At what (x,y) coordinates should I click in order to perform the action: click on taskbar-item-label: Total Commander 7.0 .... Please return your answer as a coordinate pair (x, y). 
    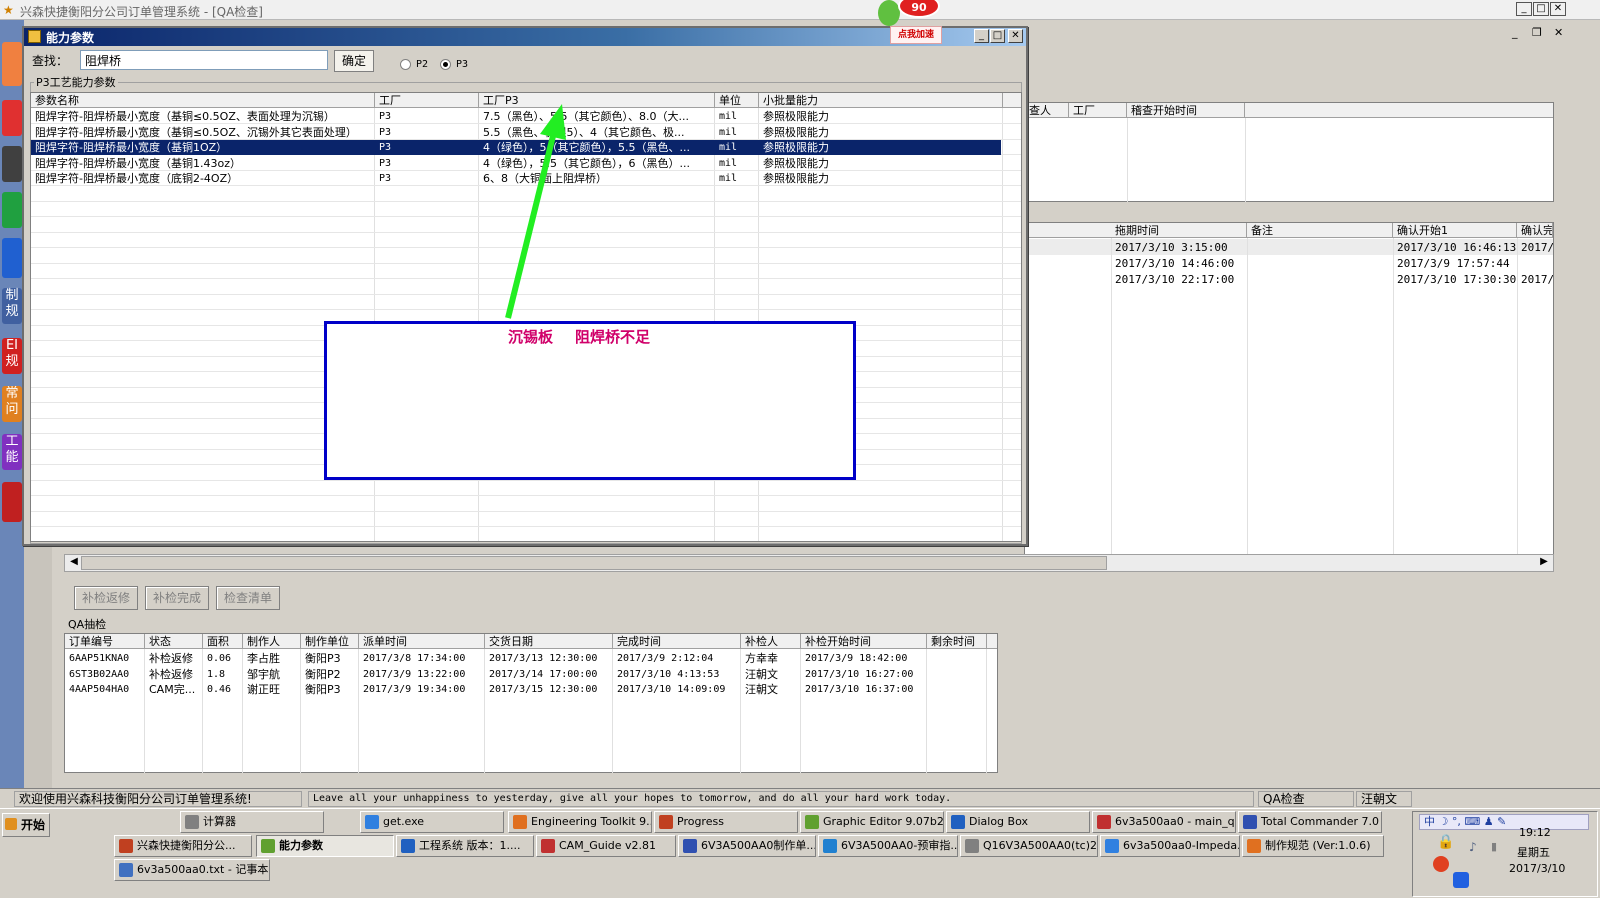
    Looking at the image, I should click on (1321, 821).